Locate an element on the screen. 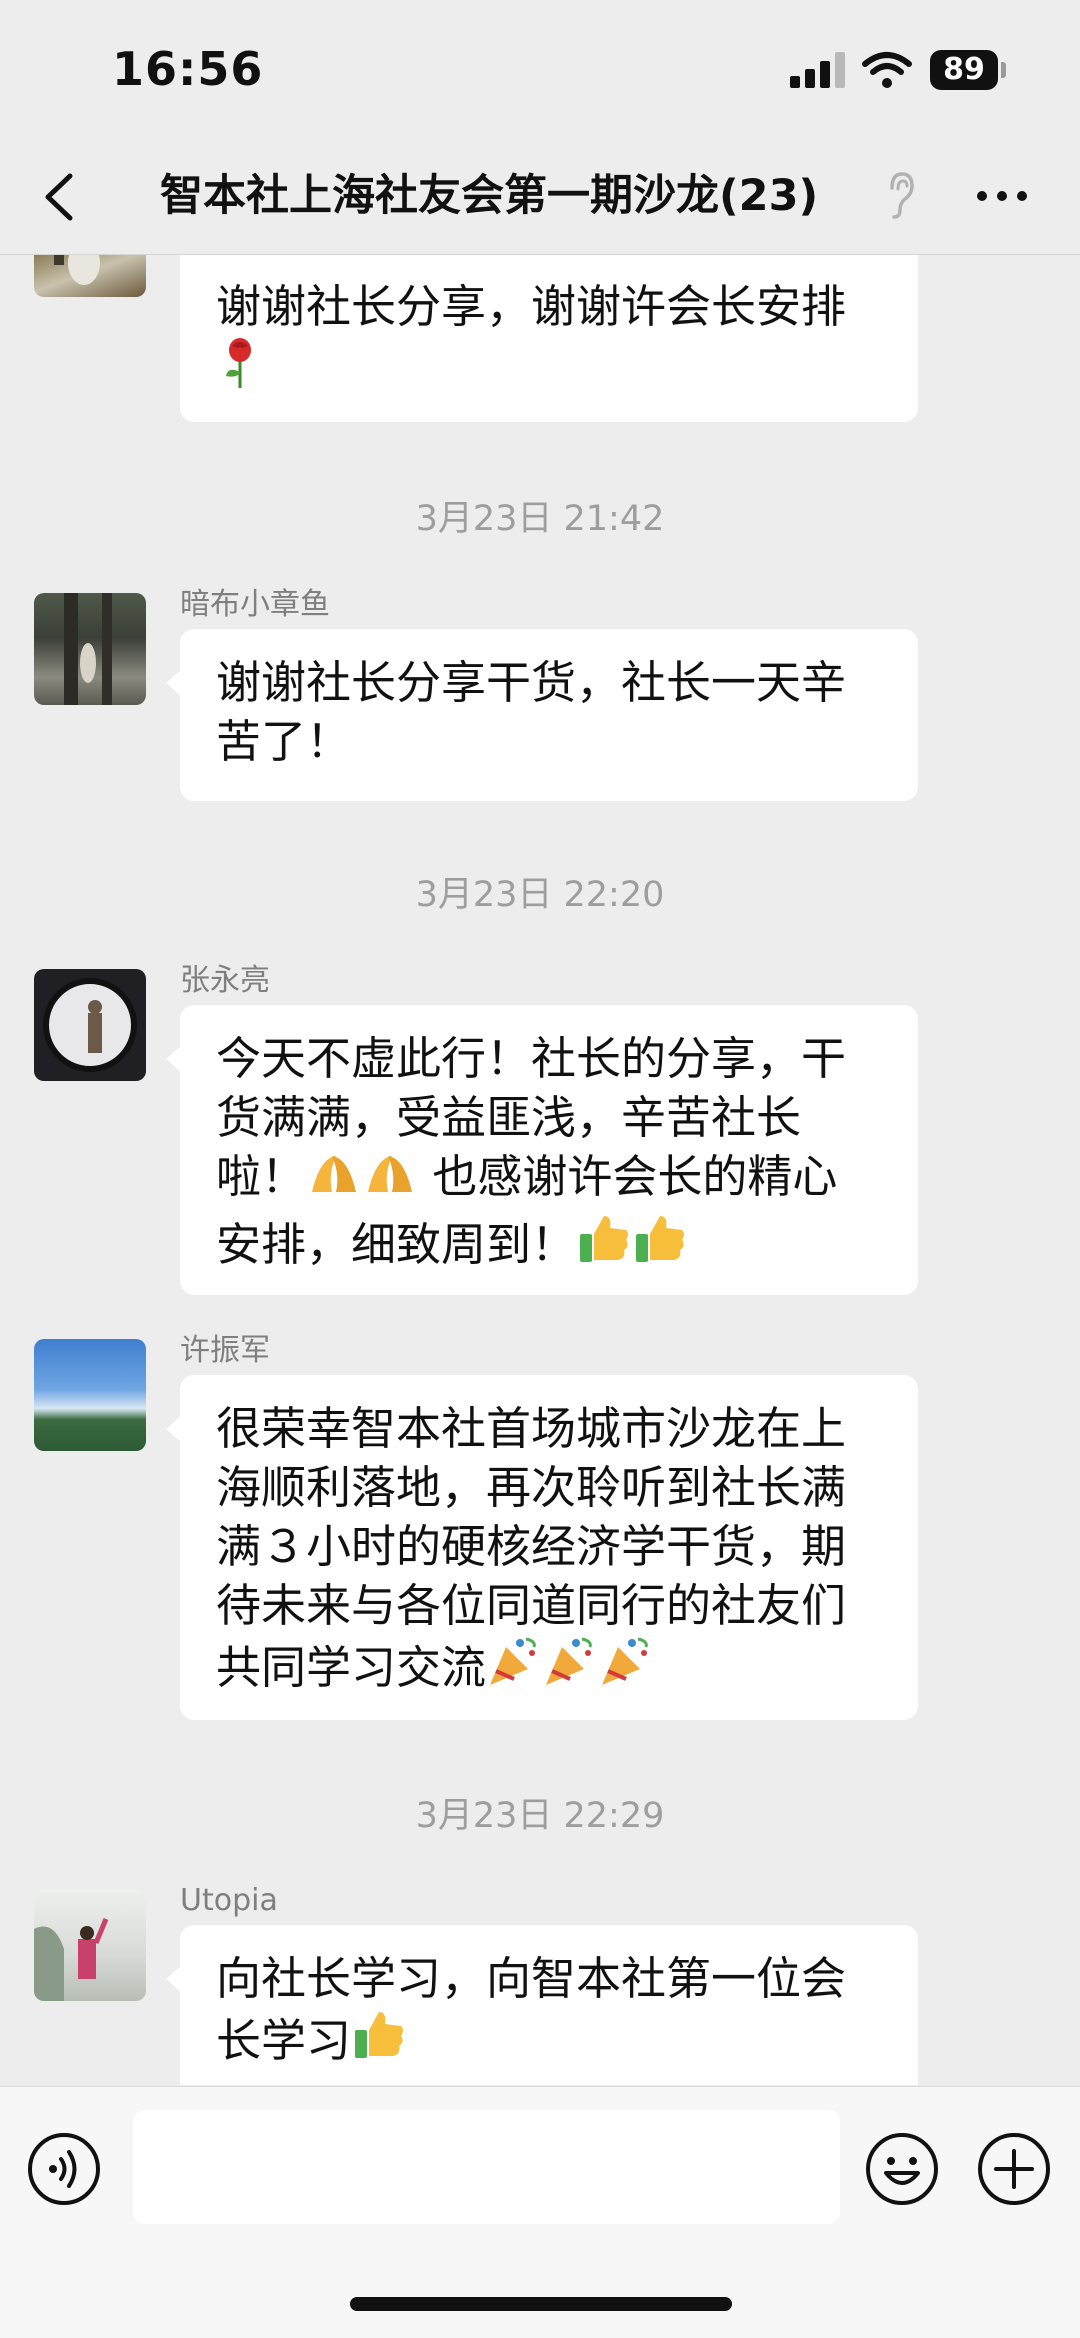  sender-name: 许振军 is located at coordinates (225, 1350).